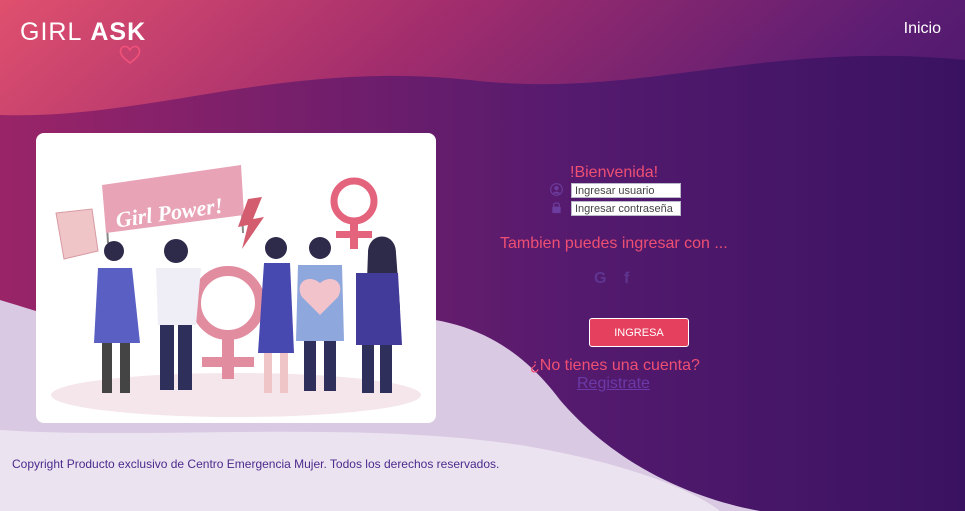 The image size is (965, 511). Describe the element at coordinates (626, 190) in the screenshot. I see `username-input` at that location.